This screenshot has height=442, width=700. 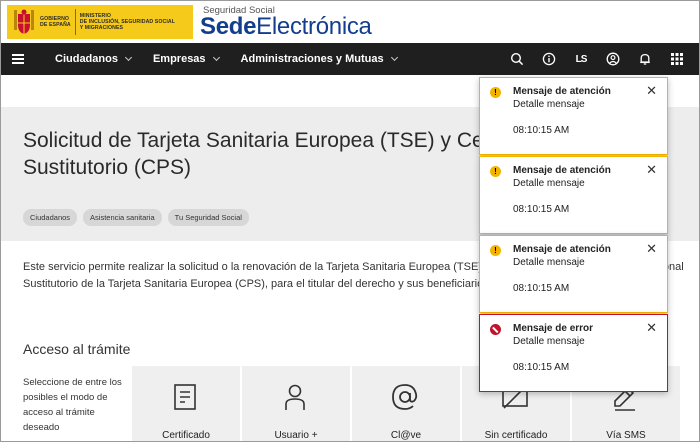 What do you see at coordinates (186, 435) in the screenshot?
I see `access-method-label: Certificado` at bounding box center [186, 435].